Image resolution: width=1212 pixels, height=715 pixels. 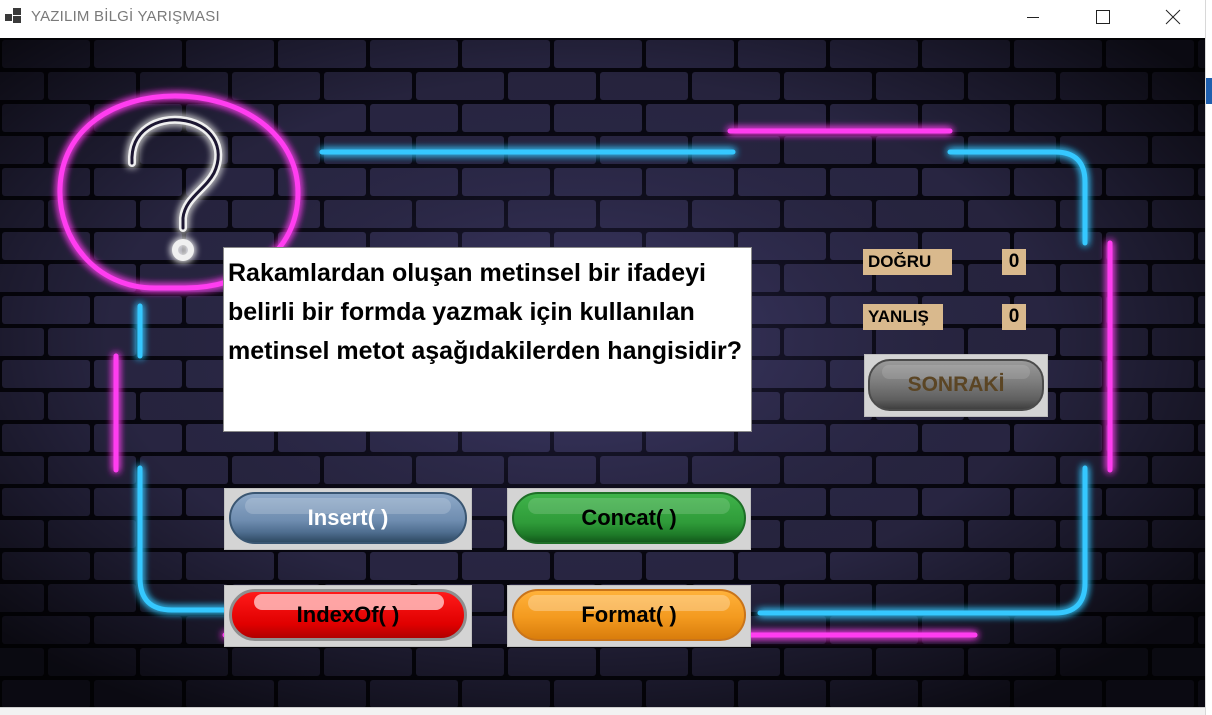 I want to click on answer-label-c: IndexOf( ), so click(x=348, y=614).